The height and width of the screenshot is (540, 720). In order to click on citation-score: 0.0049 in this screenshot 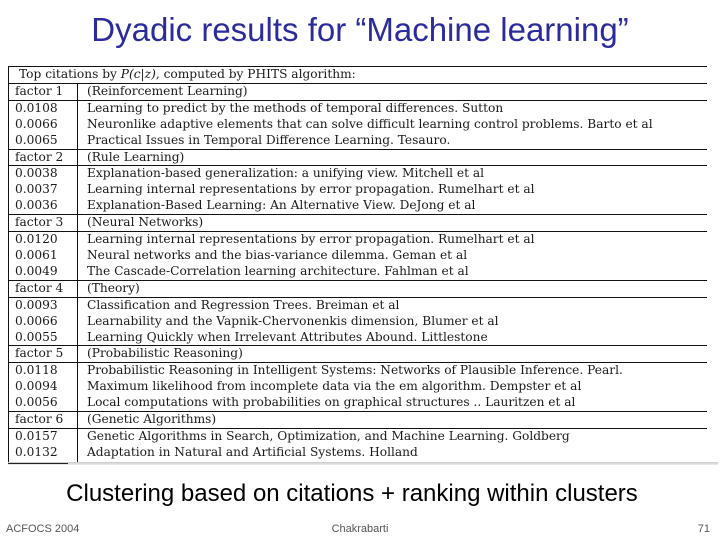, I will do `click(43, 272)`.